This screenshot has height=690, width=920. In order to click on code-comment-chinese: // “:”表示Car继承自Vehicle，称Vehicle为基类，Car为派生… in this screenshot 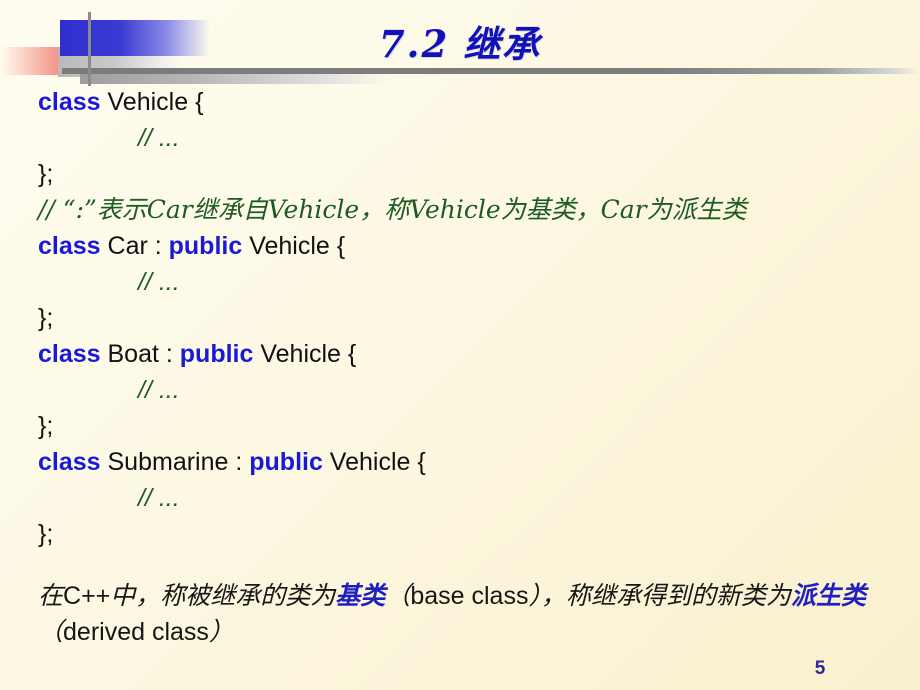, I will do `click(392, 209)`.